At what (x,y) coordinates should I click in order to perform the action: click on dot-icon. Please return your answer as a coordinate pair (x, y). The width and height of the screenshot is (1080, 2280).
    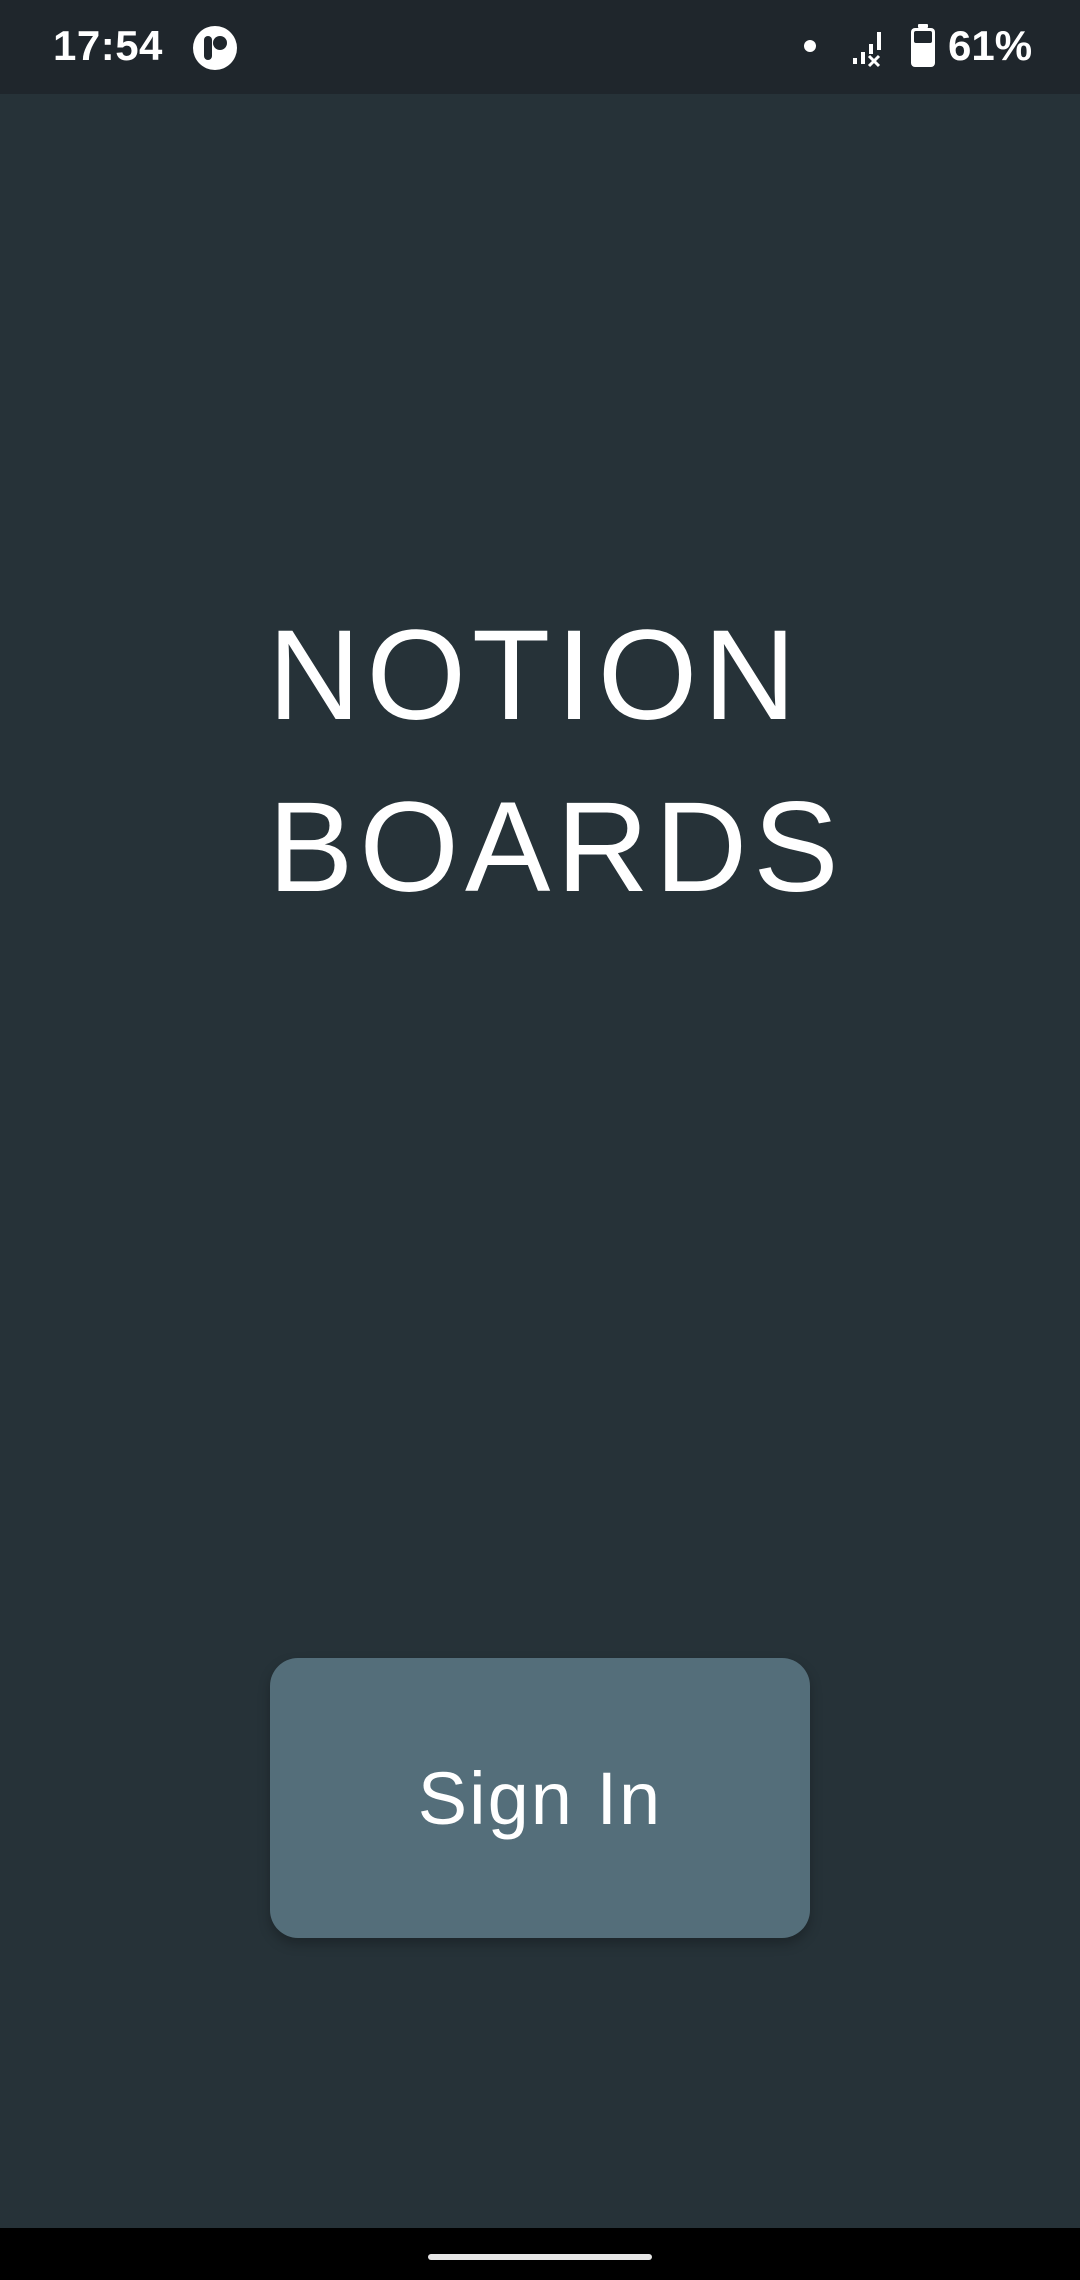
    Looking at the image, I should click on (810, 46).